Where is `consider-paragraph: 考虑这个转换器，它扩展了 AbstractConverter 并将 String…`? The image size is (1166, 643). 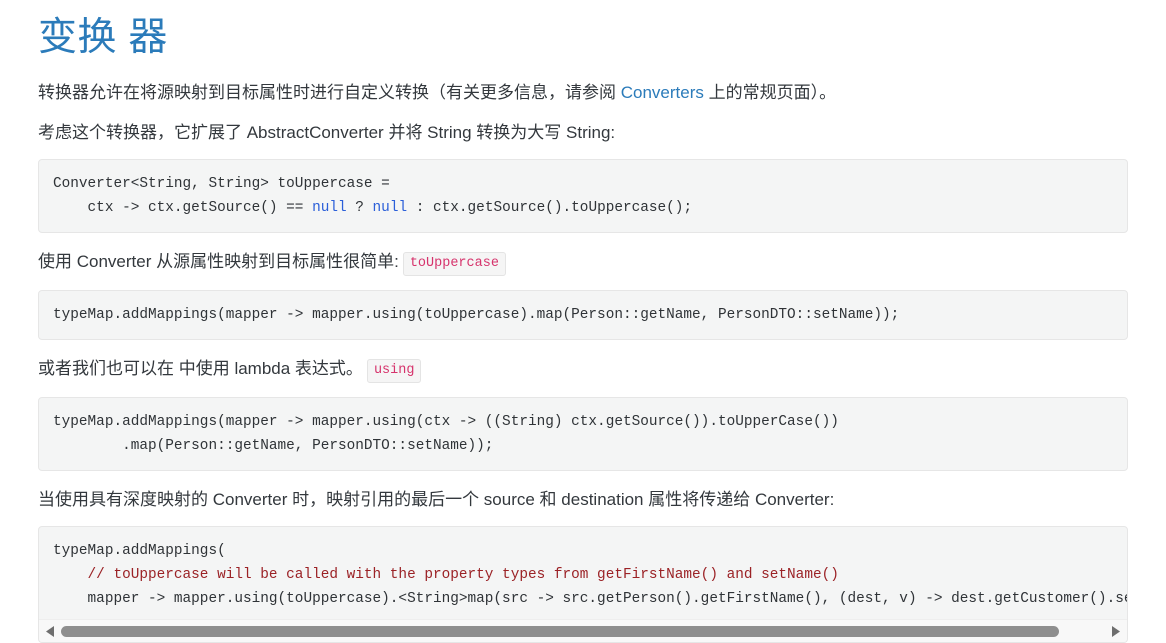
consider-paragraph: 考虑这个转换器，它扩展了 AbstractConverter 并将 String… is located at coordinates (327, 132).